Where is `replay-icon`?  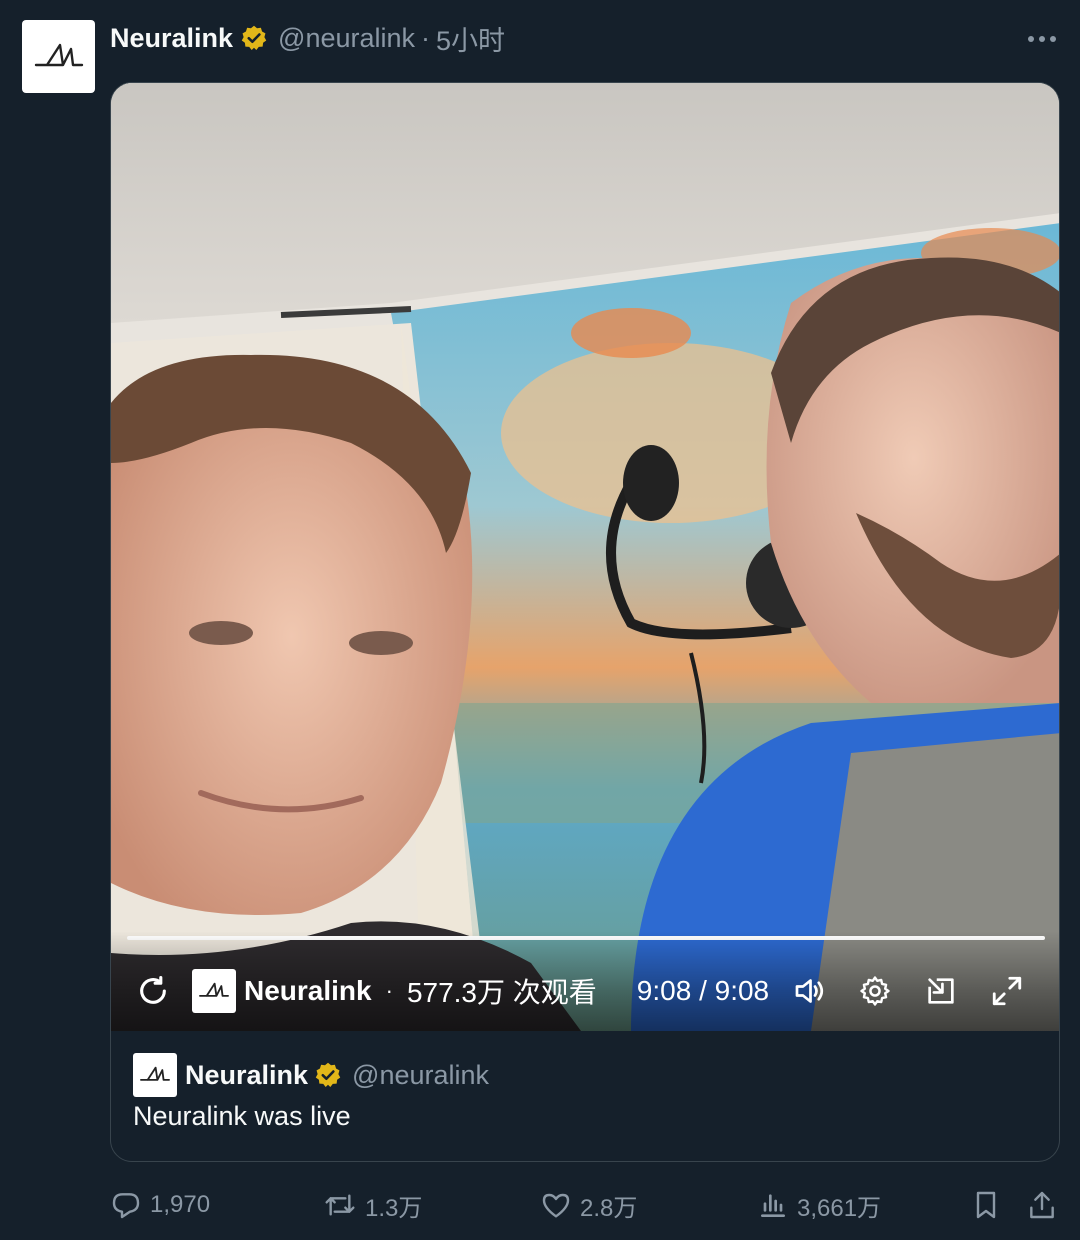
replay-icon is located at coordinates (153, 991).